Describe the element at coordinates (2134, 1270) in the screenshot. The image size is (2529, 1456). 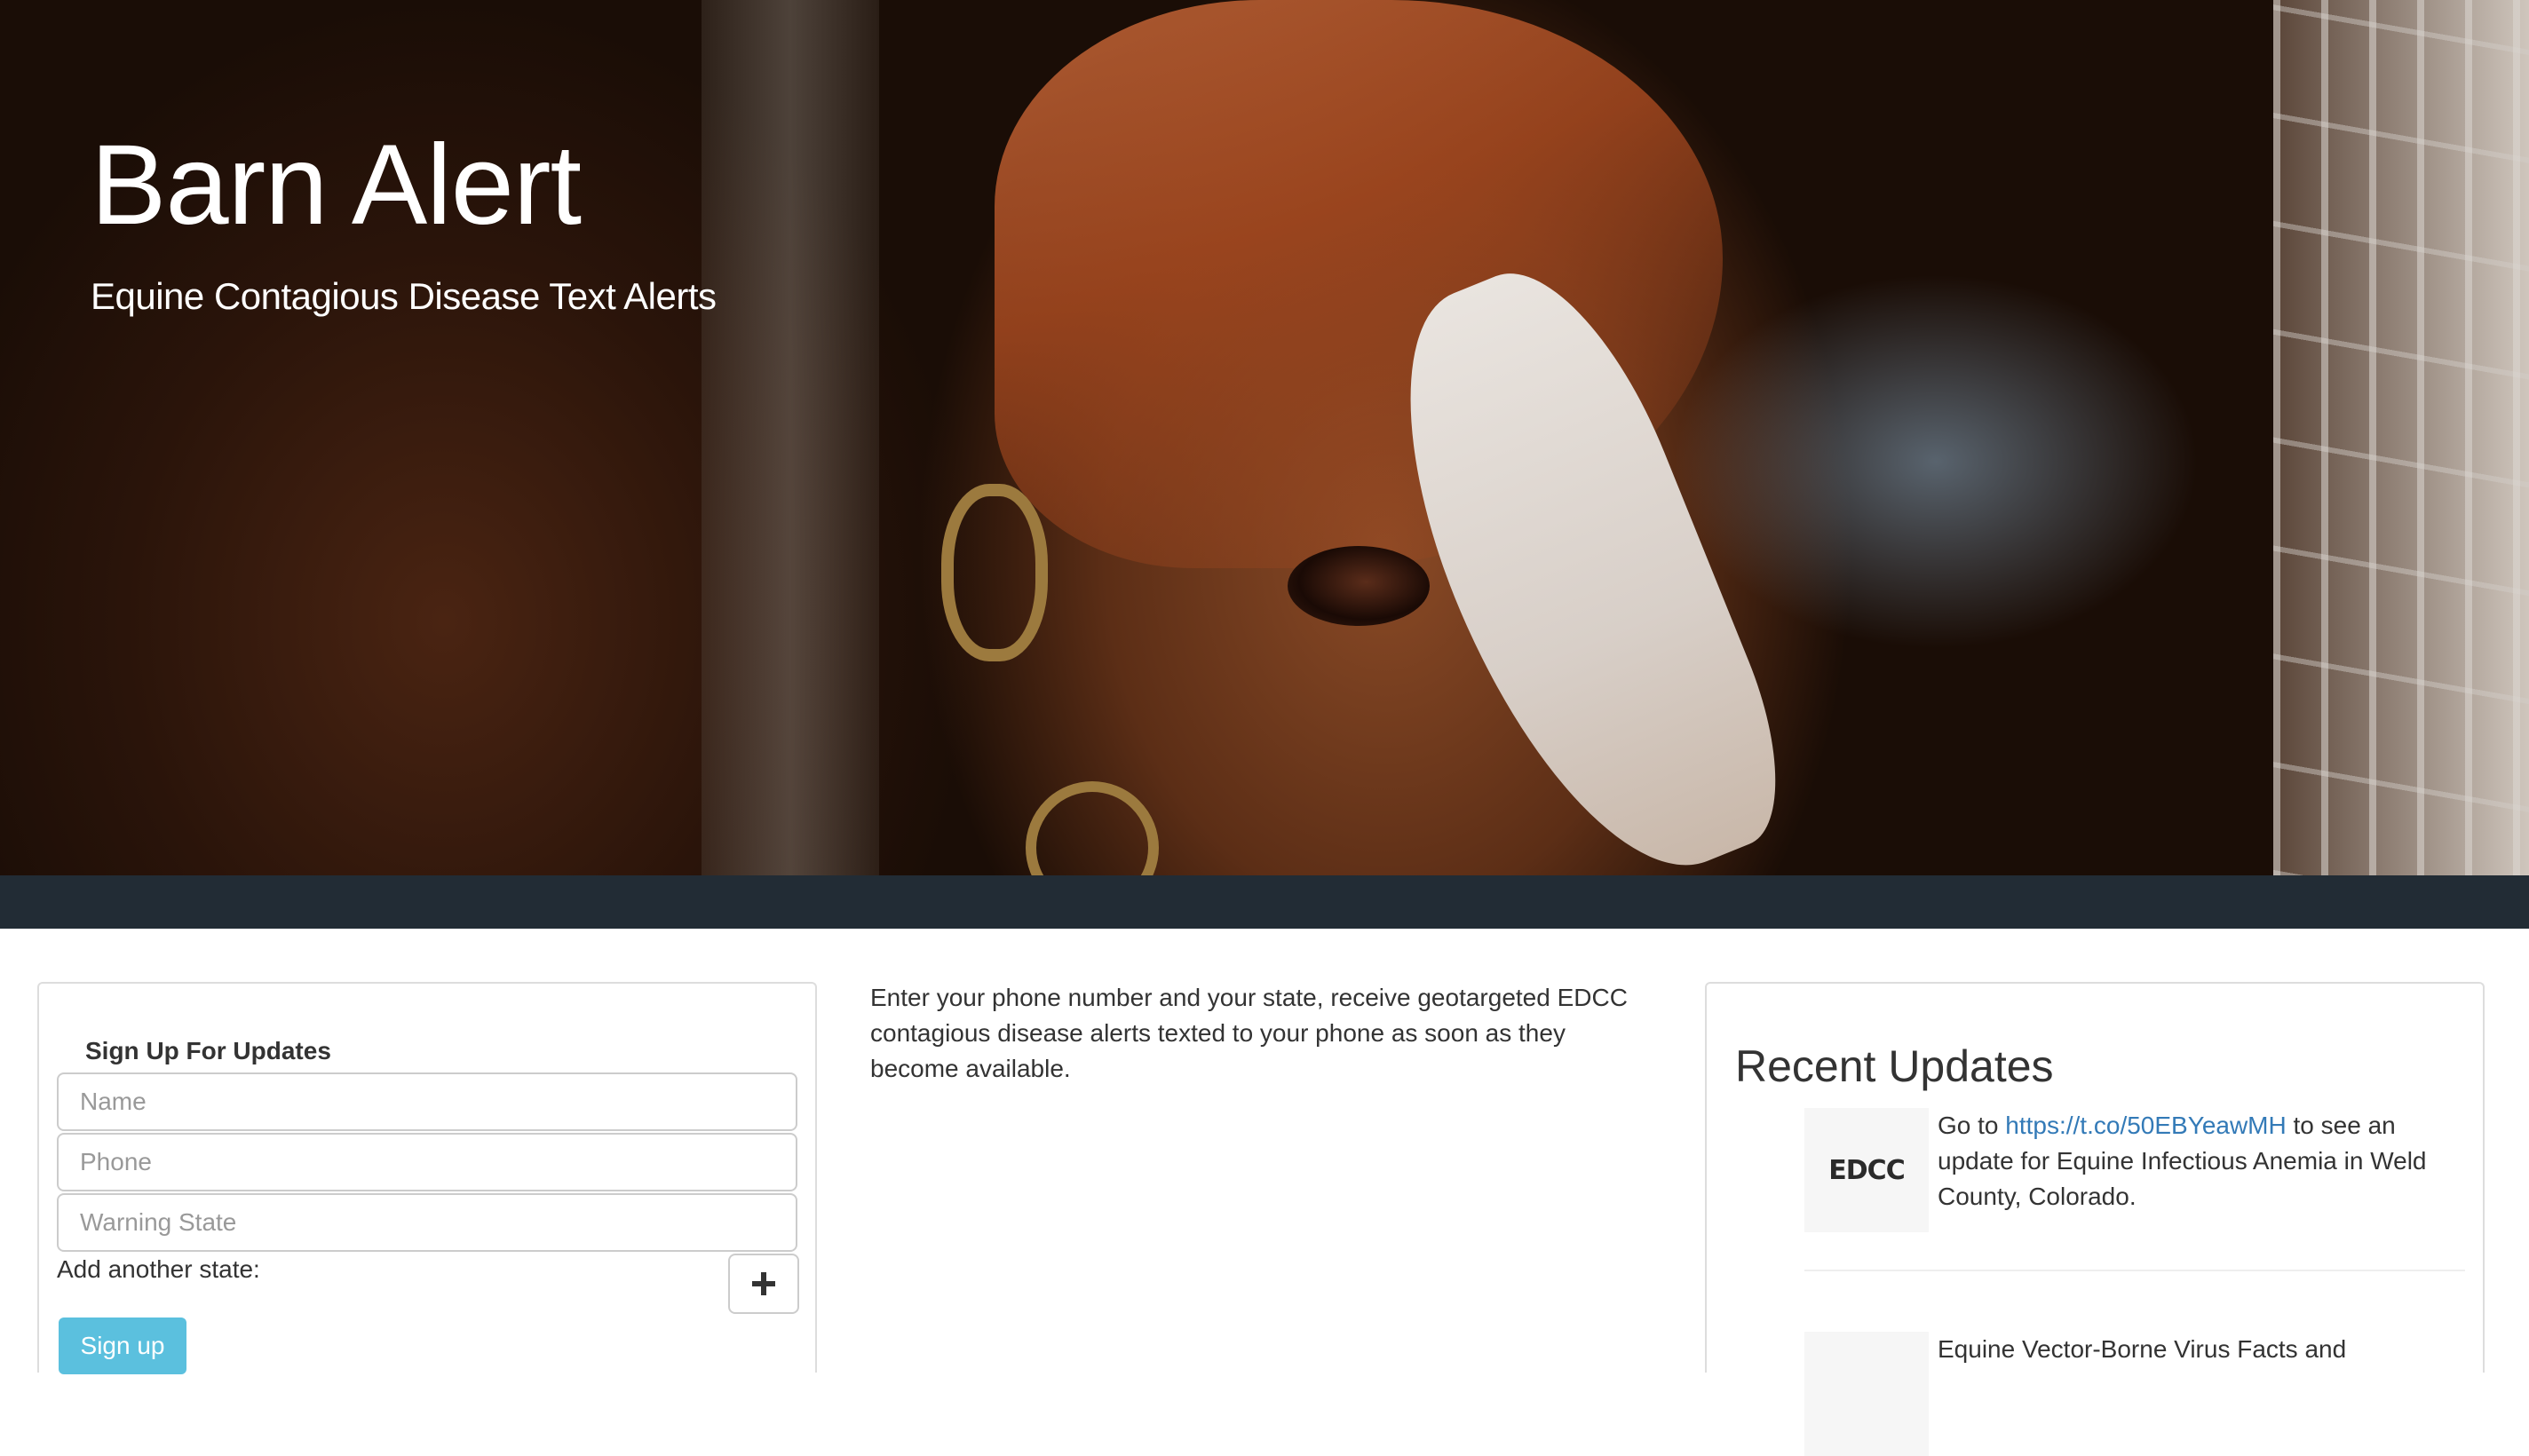
I see `update-divider` at that location.